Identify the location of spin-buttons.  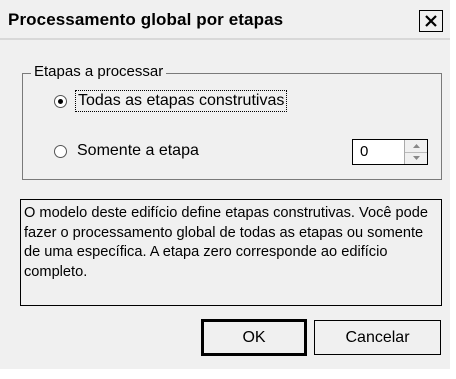
(415, 152).